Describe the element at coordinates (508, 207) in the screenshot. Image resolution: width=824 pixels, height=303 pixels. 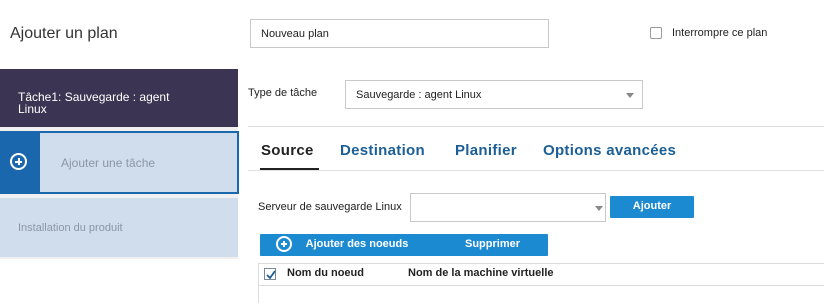
I see `backup-server-select` at that location.